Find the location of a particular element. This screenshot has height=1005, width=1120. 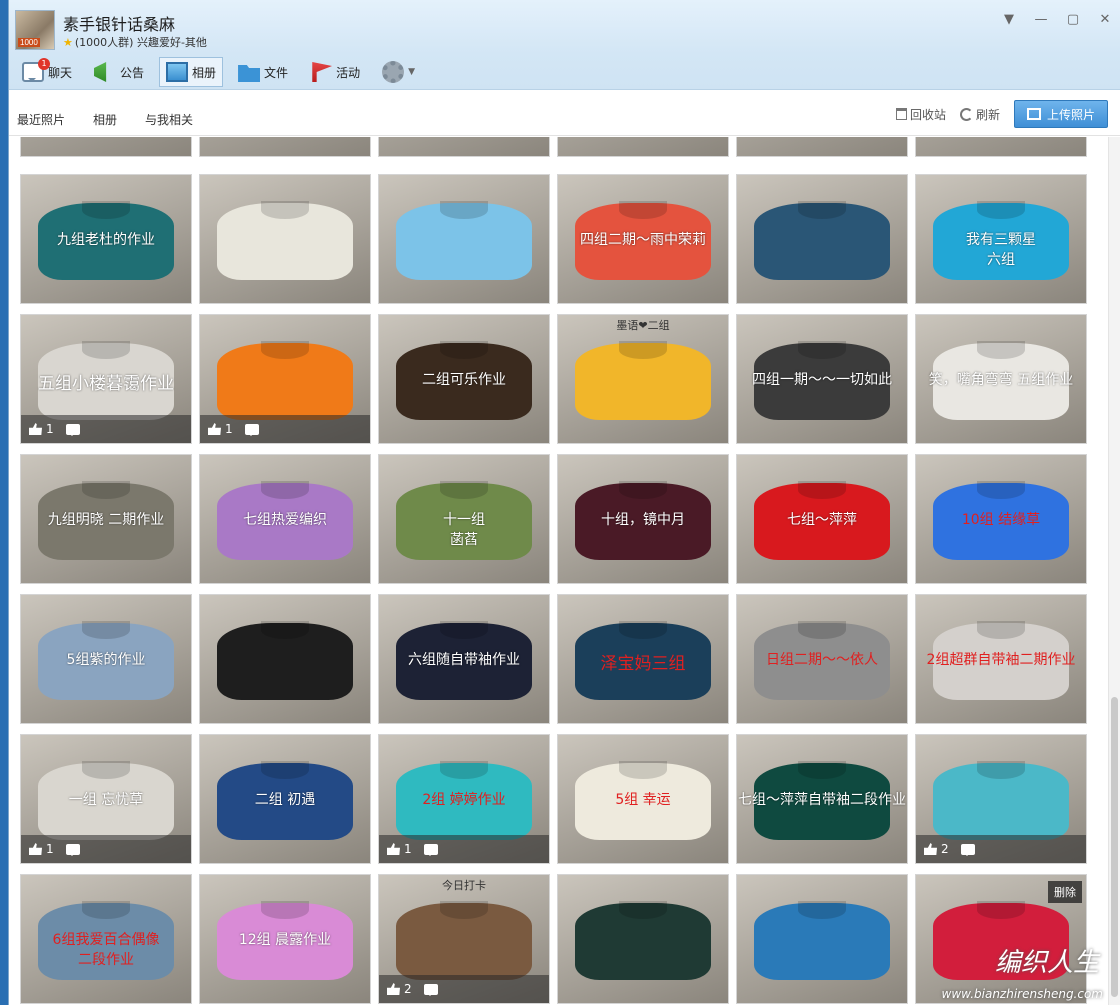

close-icon: ✕ is located at coordinates (1105, 19).